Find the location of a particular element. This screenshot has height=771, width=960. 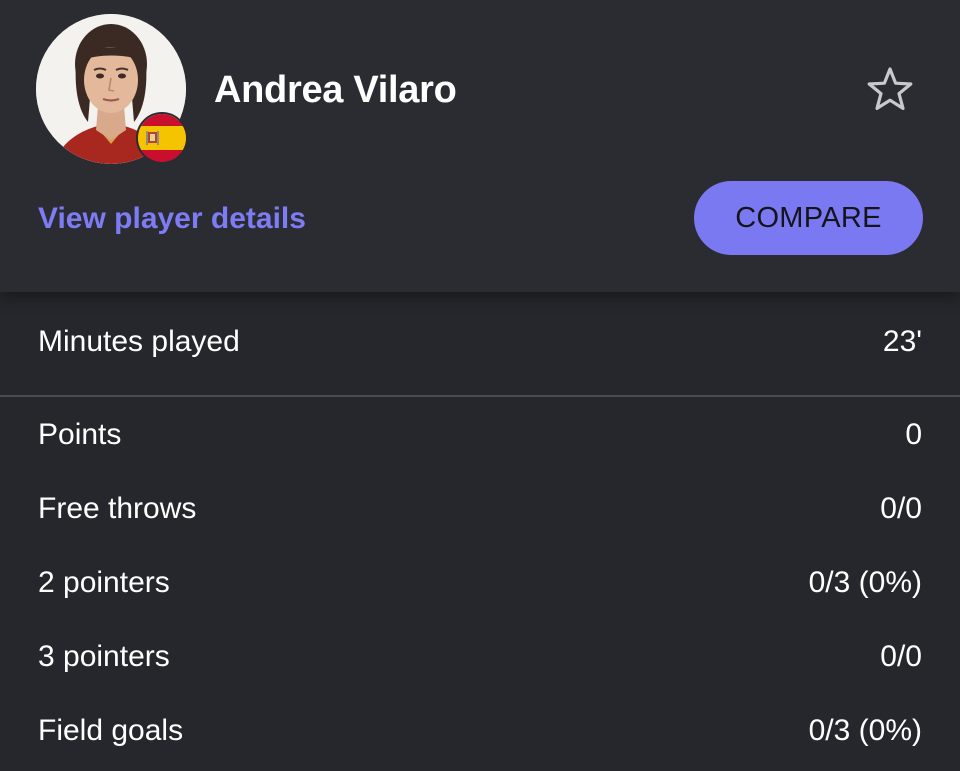

stat-label: Minutes played is located at coordinates (139, 341).